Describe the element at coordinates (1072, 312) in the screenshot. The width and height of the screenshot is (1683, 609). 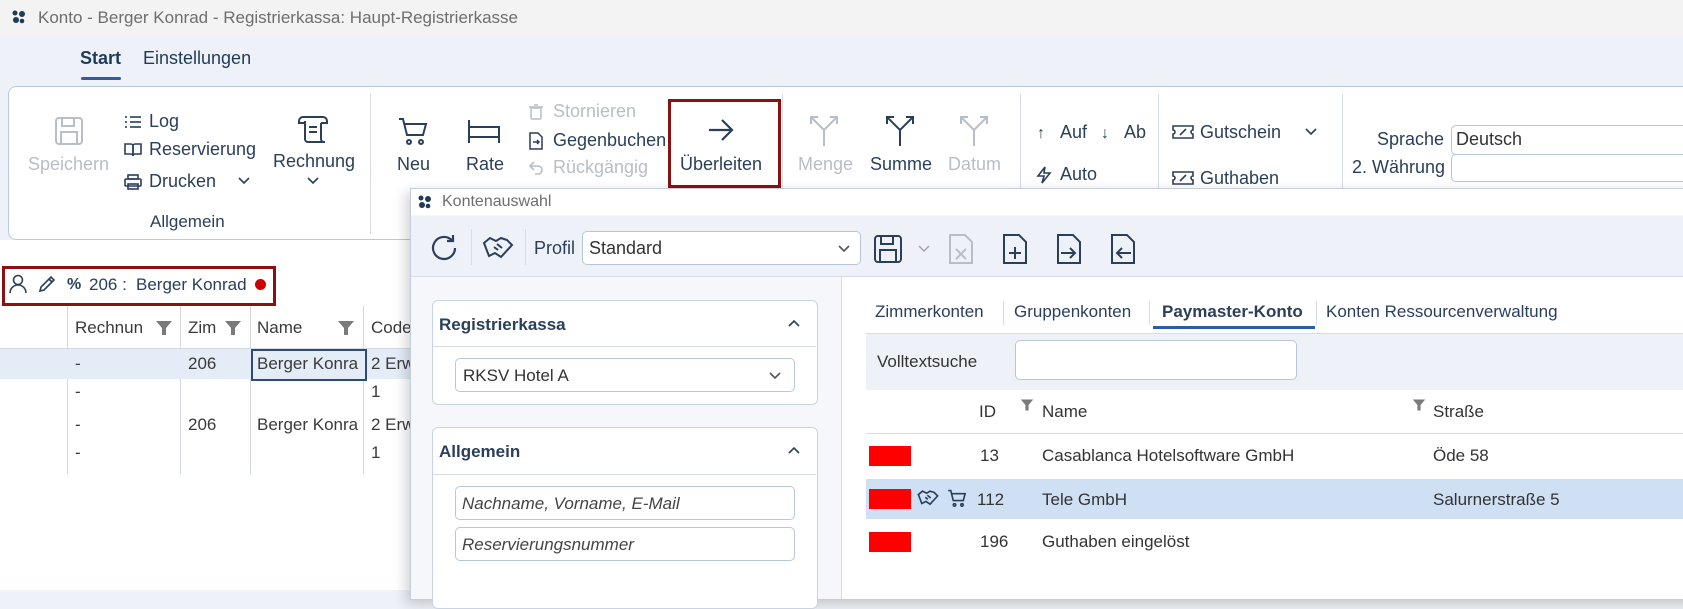
I see `tab-group-accounts: Gruppenkonten` at that location.